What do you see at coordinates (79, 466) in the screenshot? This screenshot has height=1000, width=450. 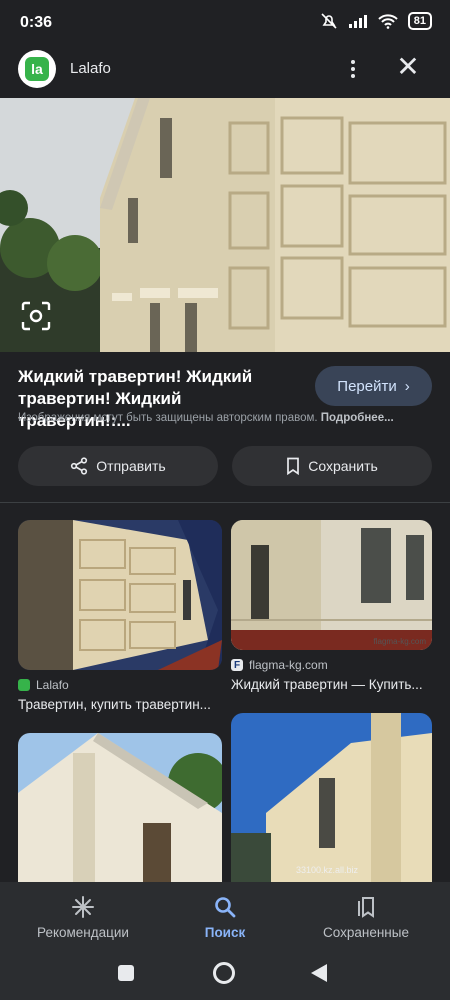 I see `share-icon` at bounding box center [79, 466].